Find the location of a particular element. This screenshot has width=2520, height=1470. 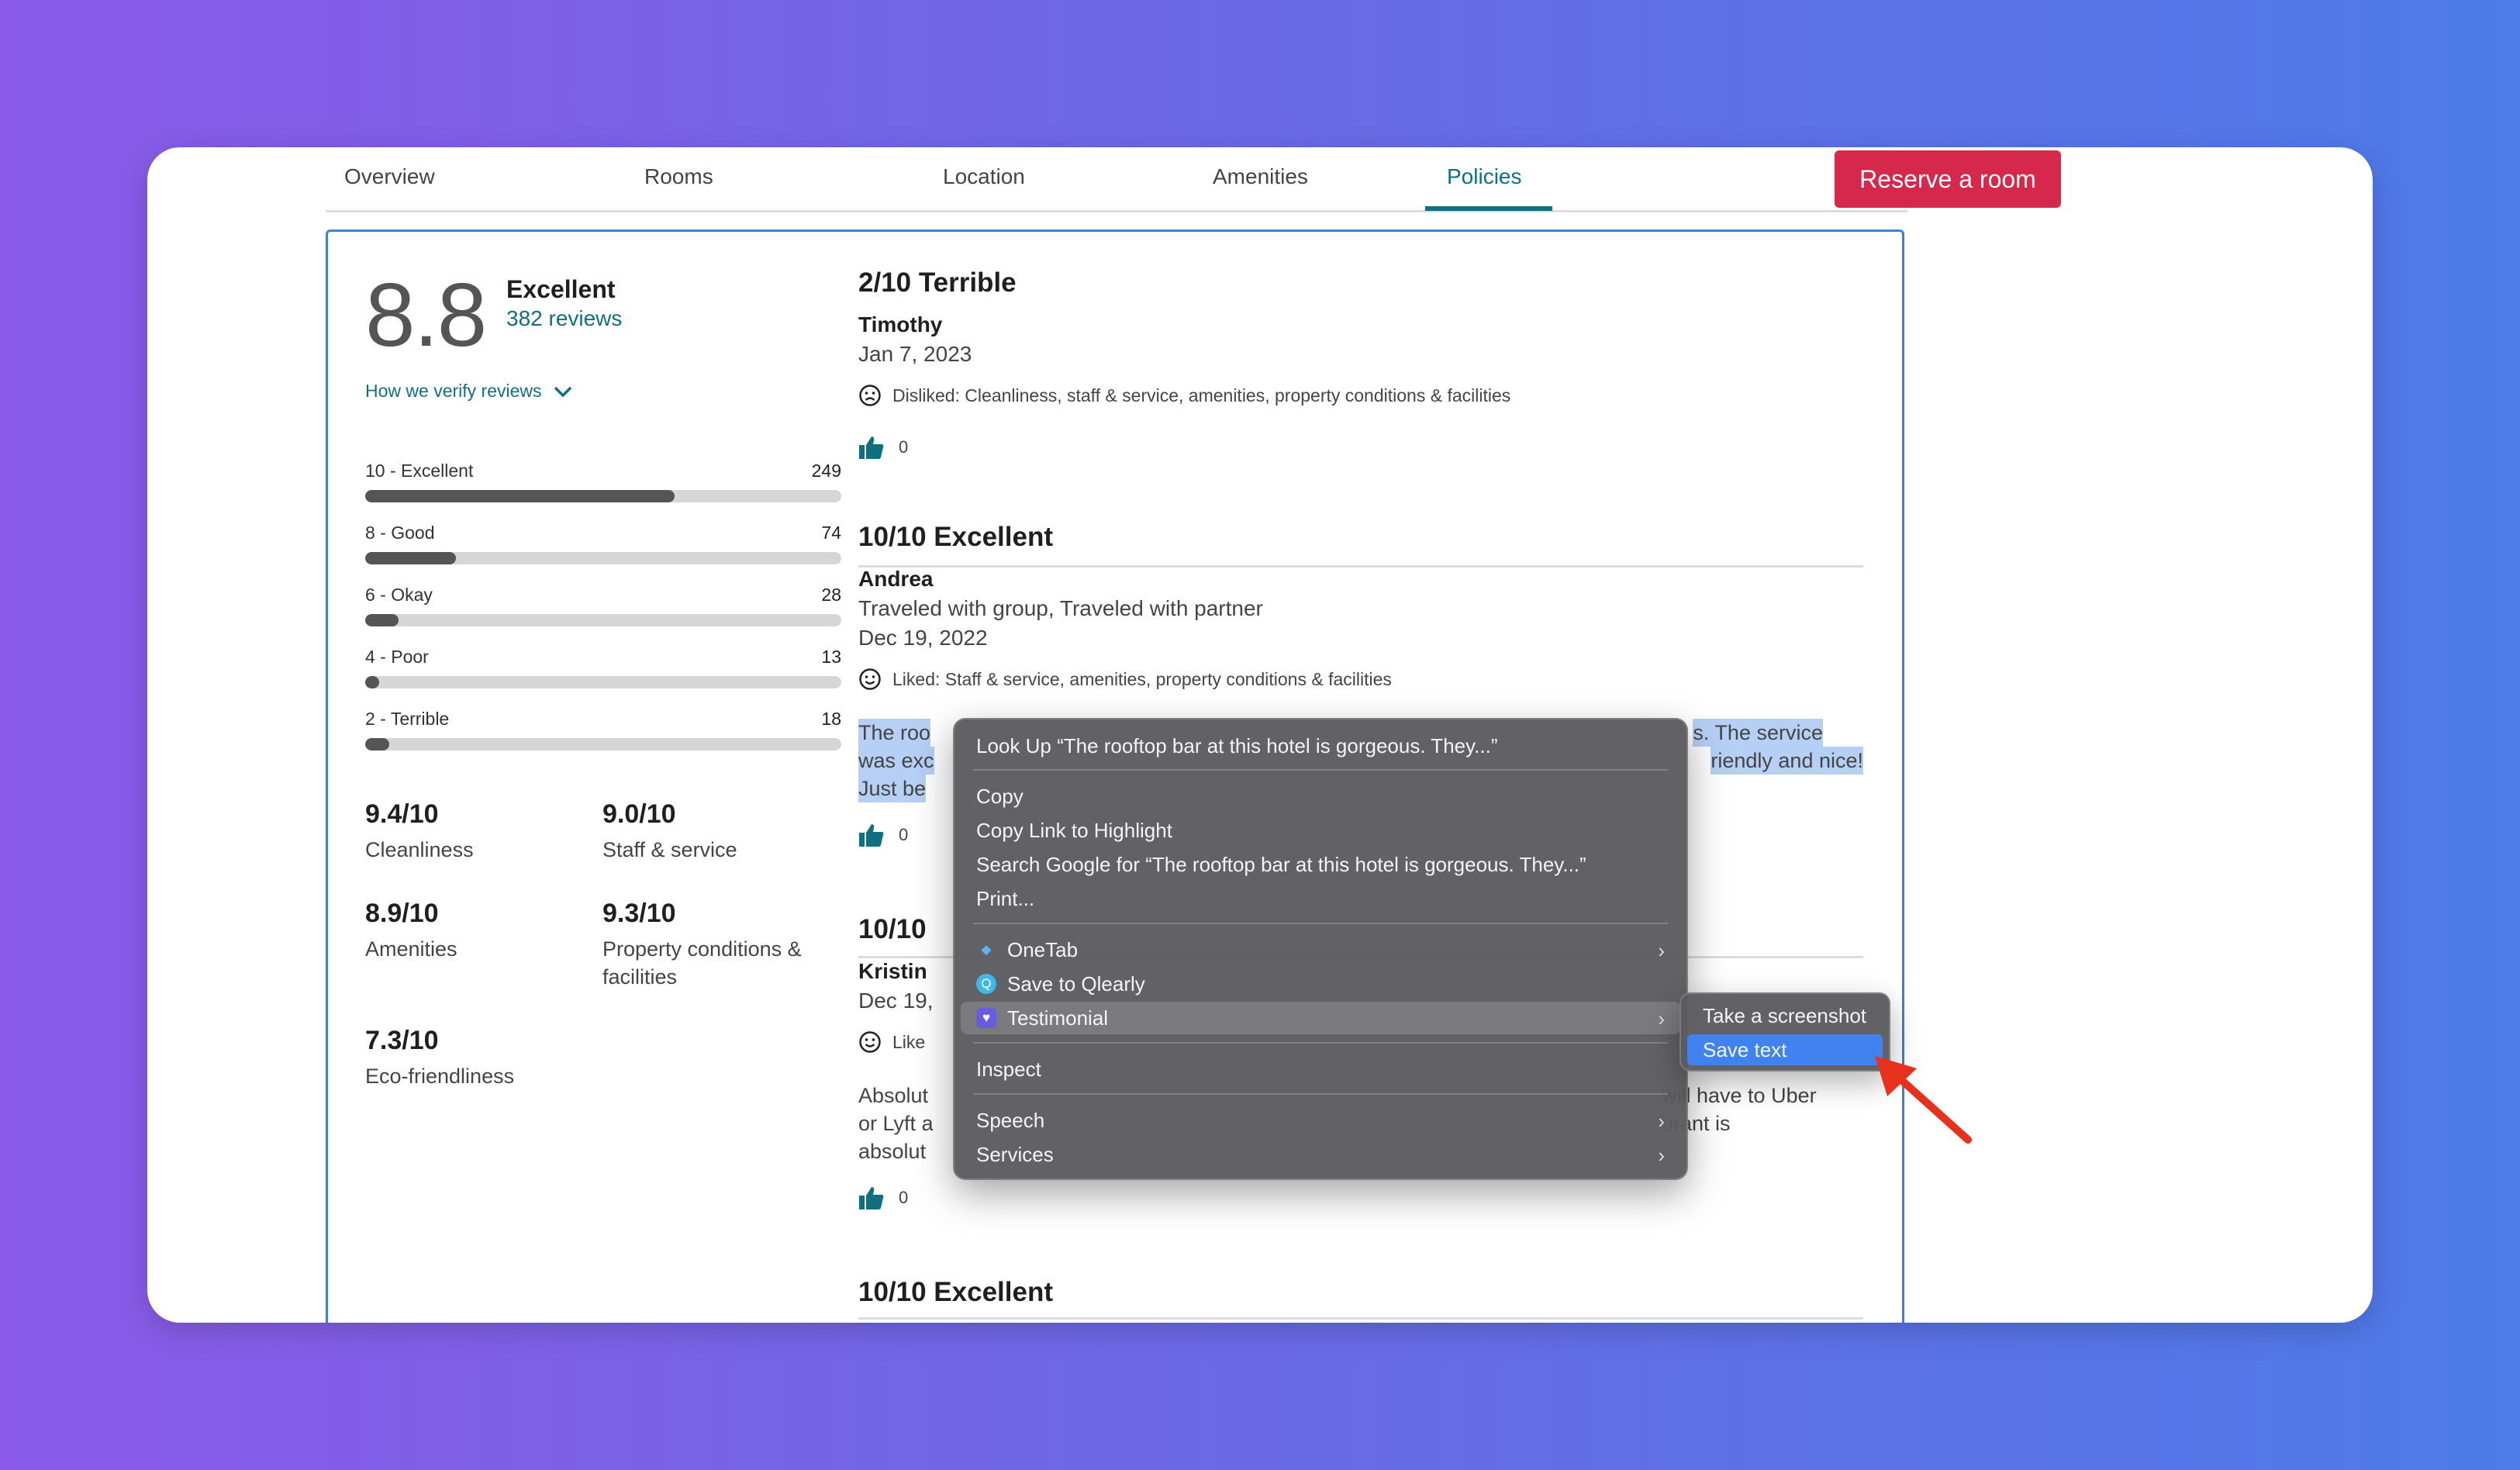

sad-face-icon is located at coordinates (870, 395).